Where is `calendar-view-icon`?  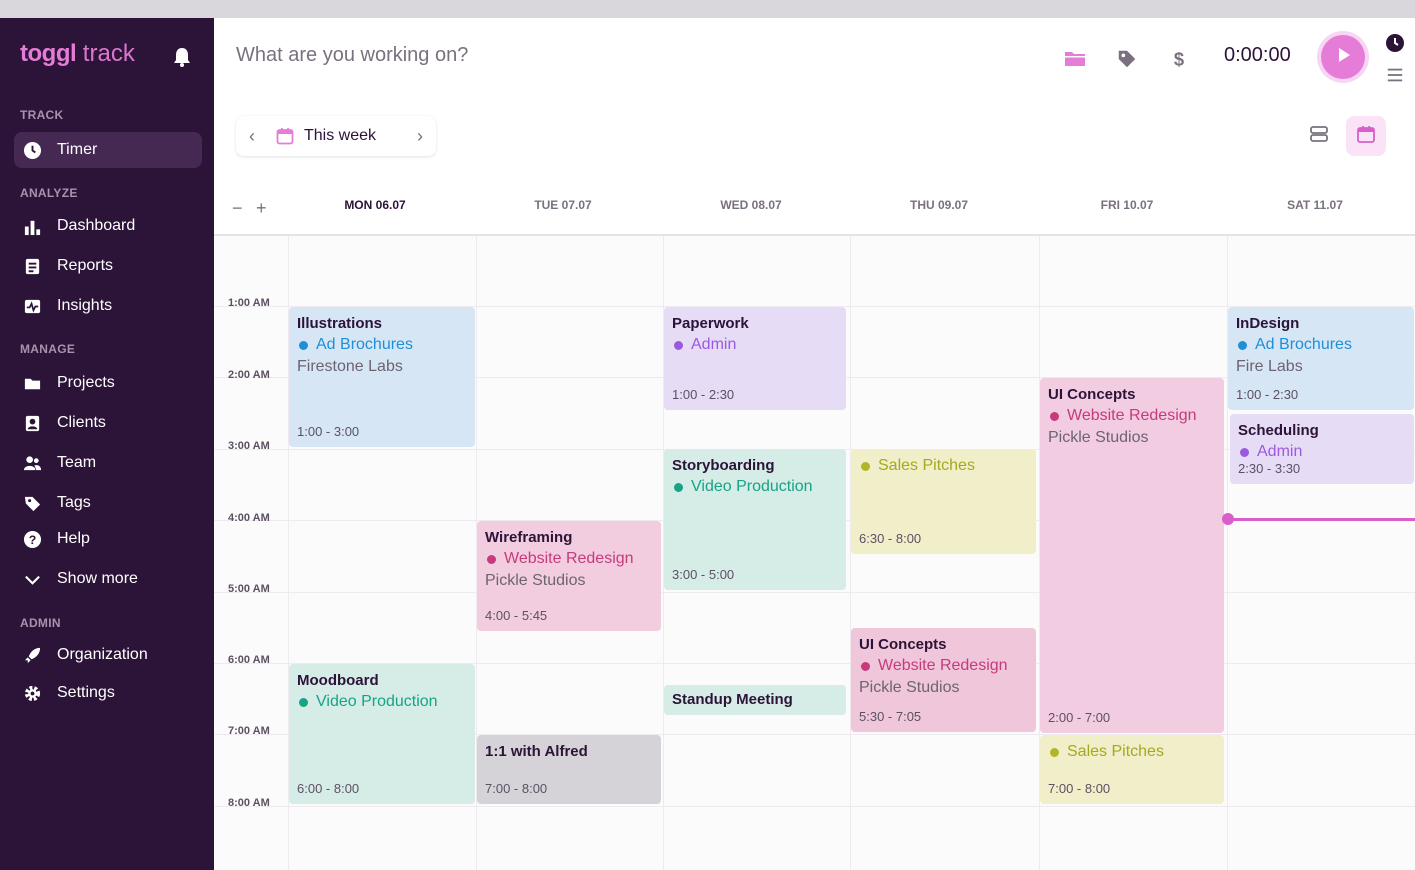
calendar-view-icon is located at coordinates (1366, 136).